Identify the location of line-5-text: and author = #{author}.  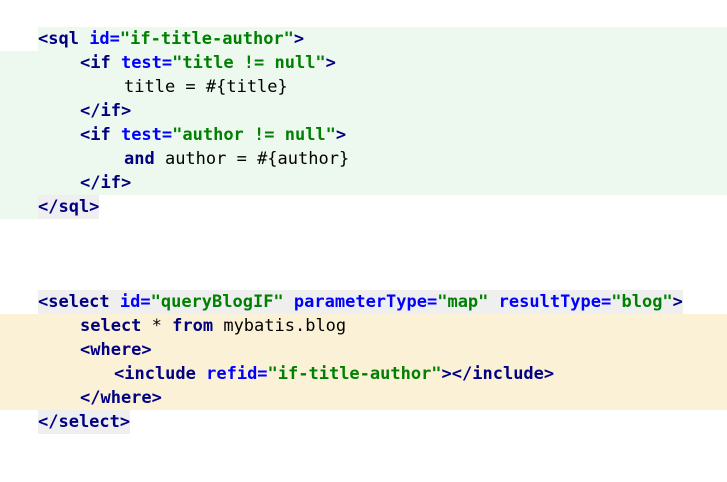
(236, 159).